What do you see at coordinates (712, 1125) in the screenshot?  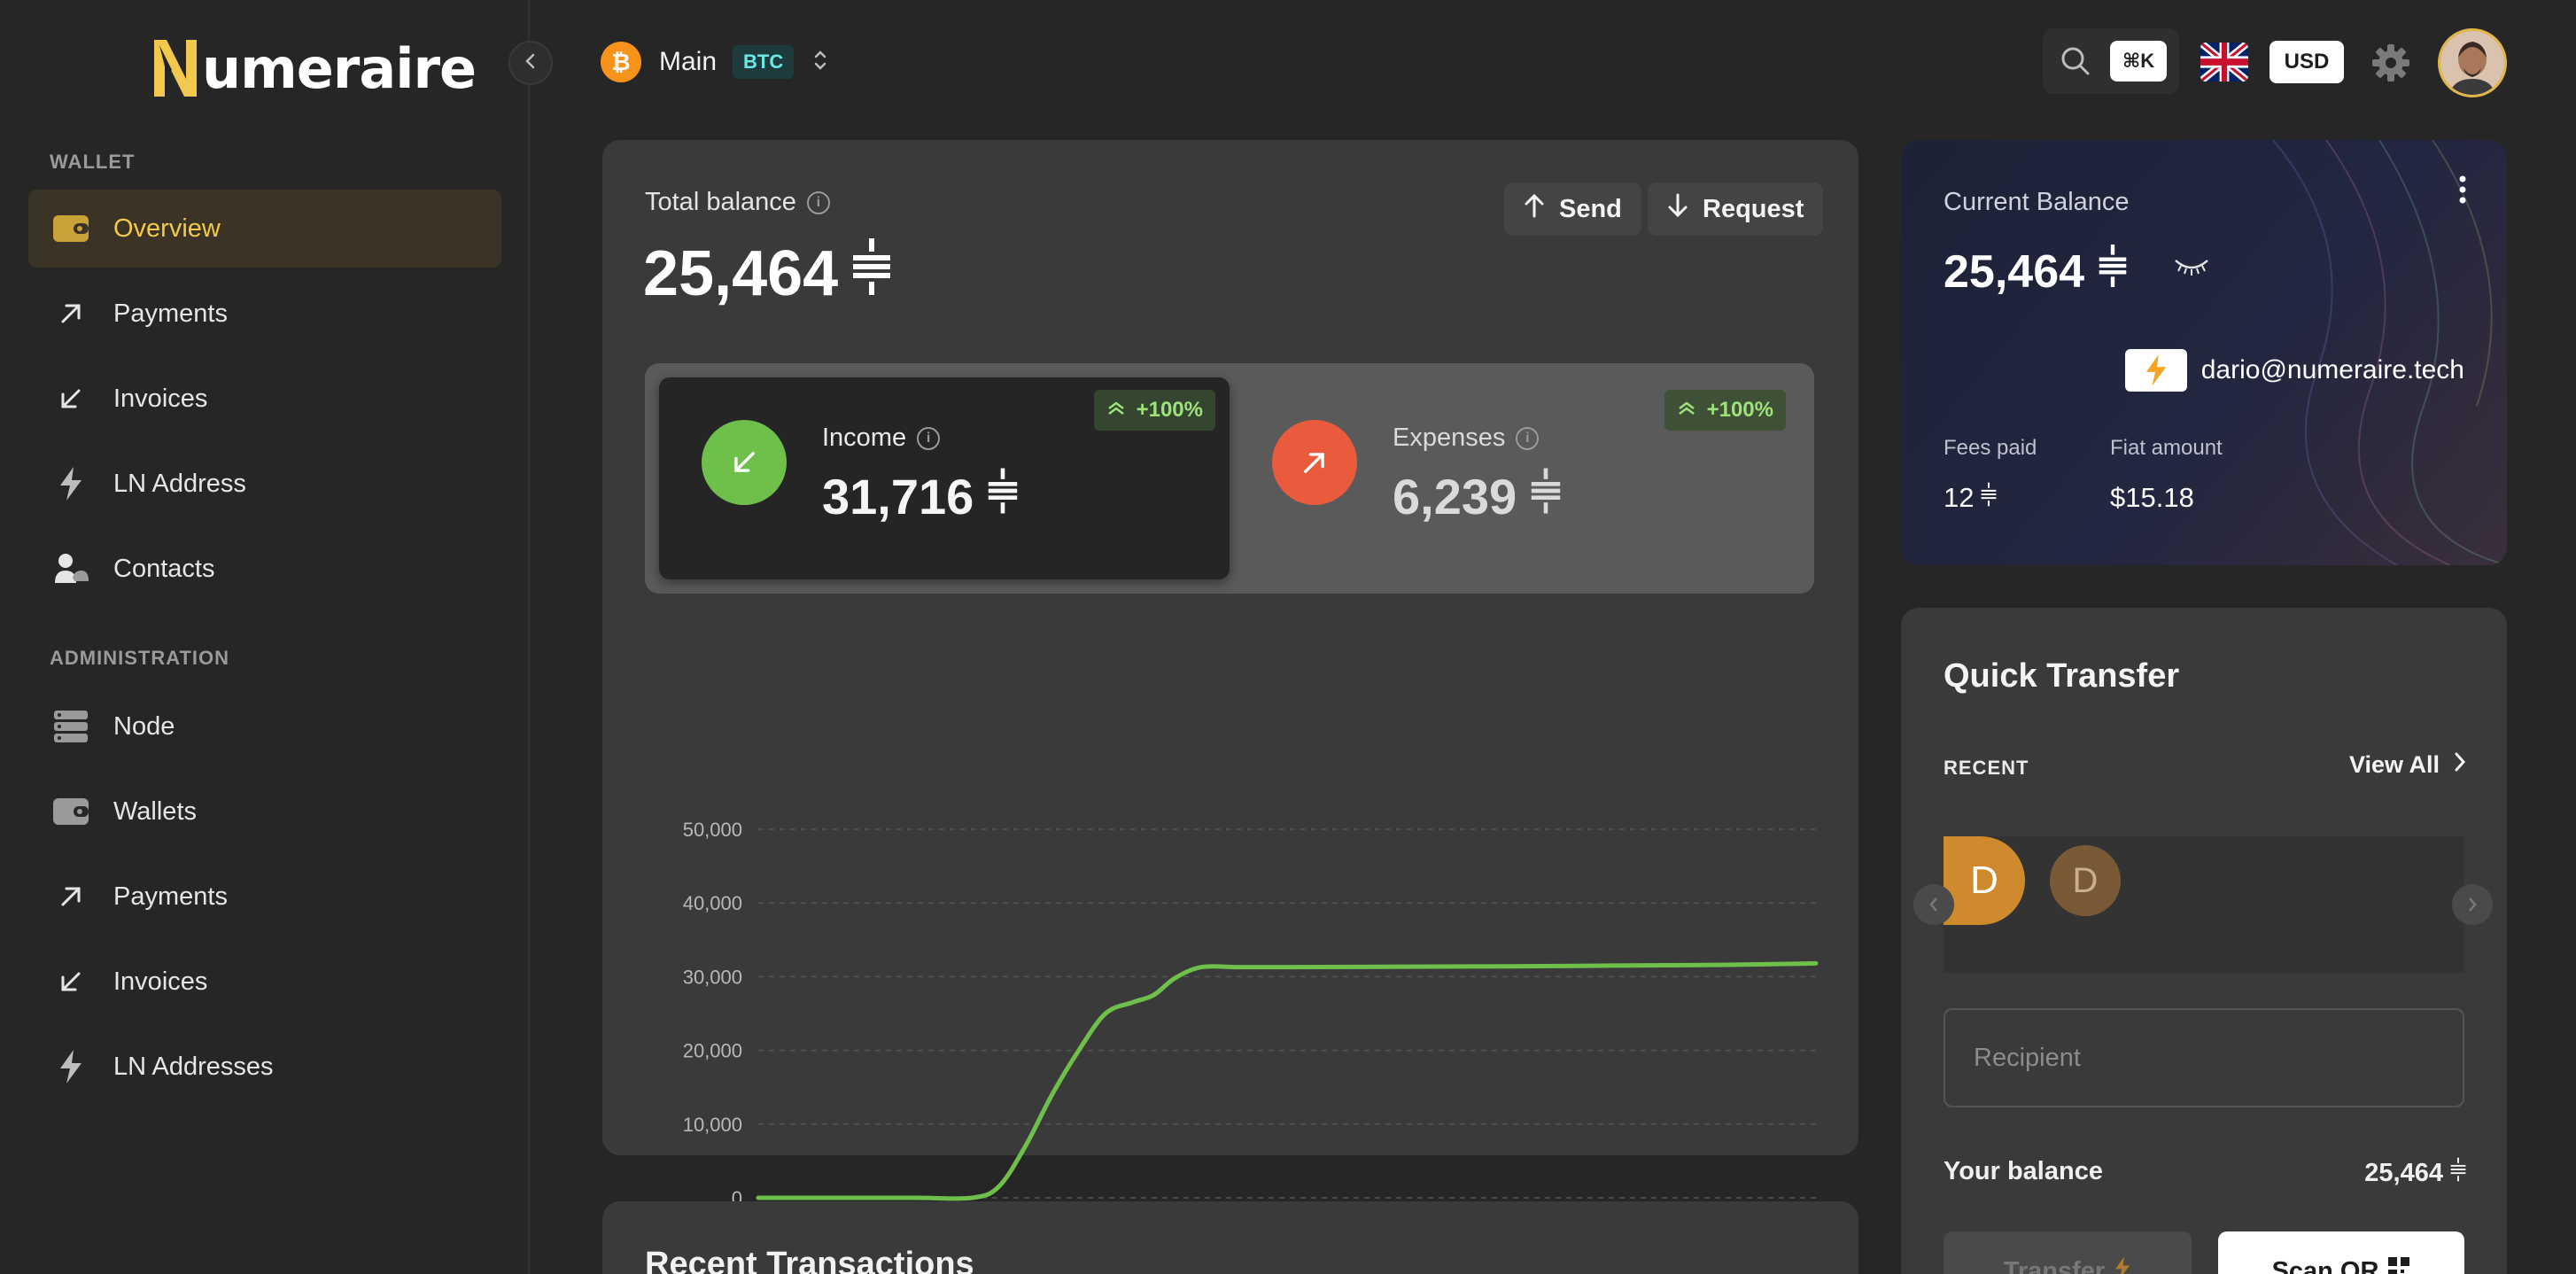 I see `y-tick-label: 10,000` at bounding box center [712, 1125].